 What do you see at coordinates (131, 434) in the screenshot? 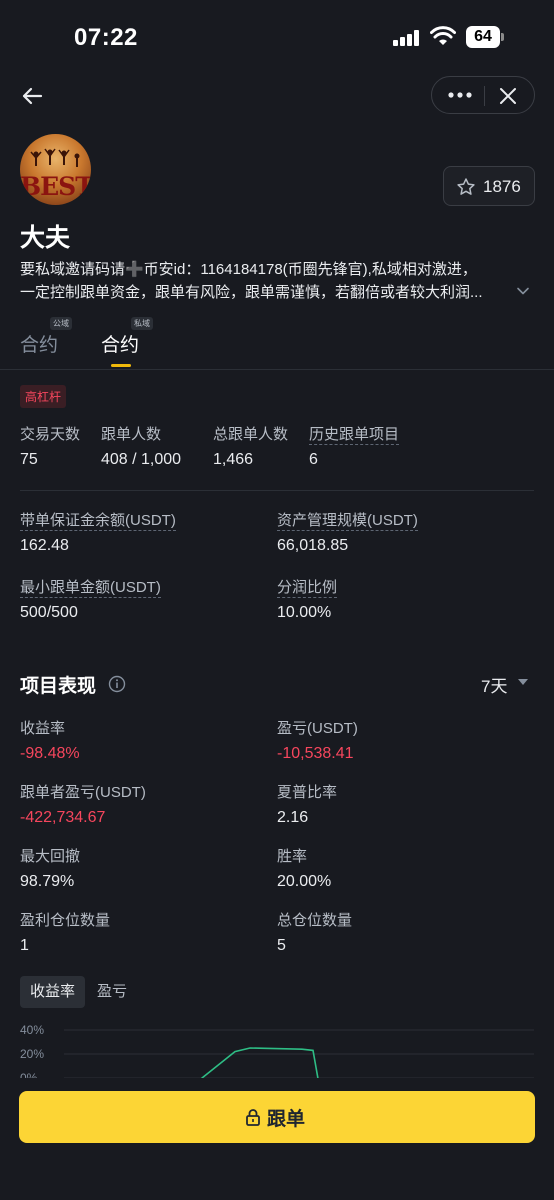
I see `stat-label: 跟单人数` at bounding box center [131, 434].